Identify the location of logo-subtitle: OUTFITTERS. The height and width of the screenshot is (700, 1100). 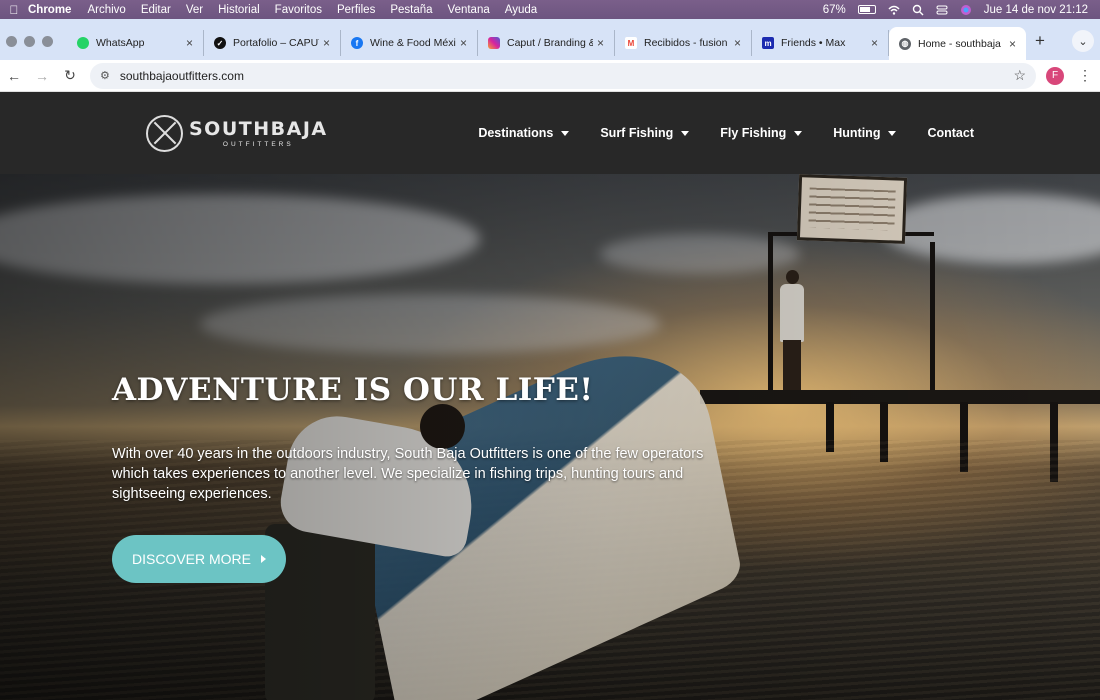
(258, 144).